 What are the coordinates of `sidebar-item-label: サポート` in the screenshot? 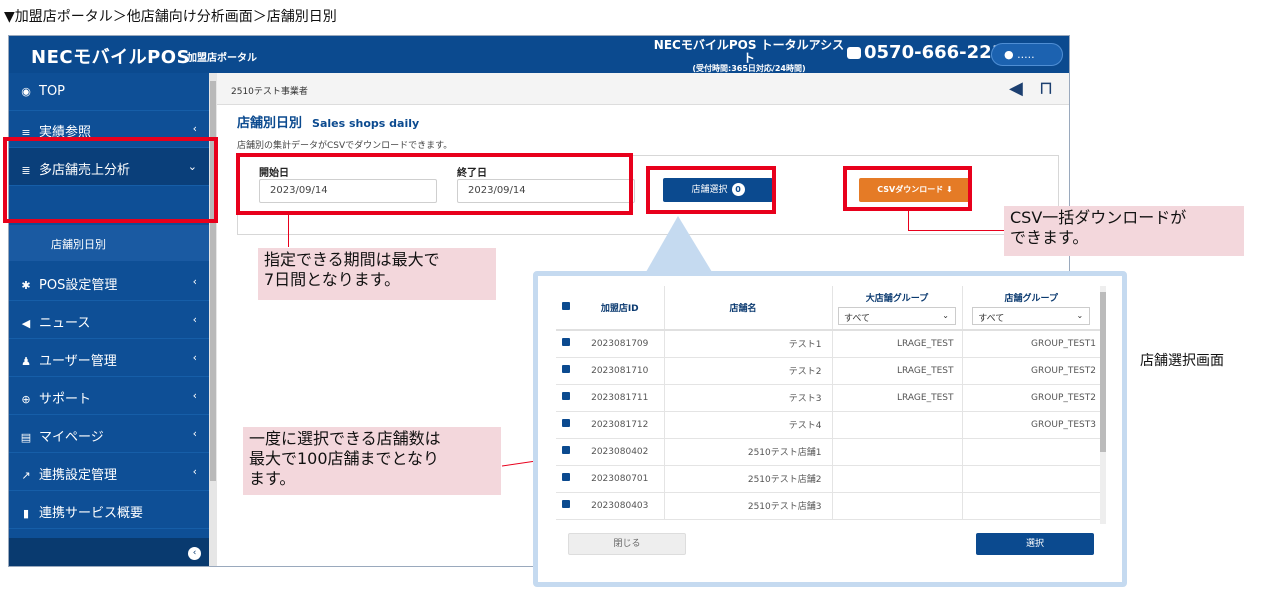 It's located at (65, 399).